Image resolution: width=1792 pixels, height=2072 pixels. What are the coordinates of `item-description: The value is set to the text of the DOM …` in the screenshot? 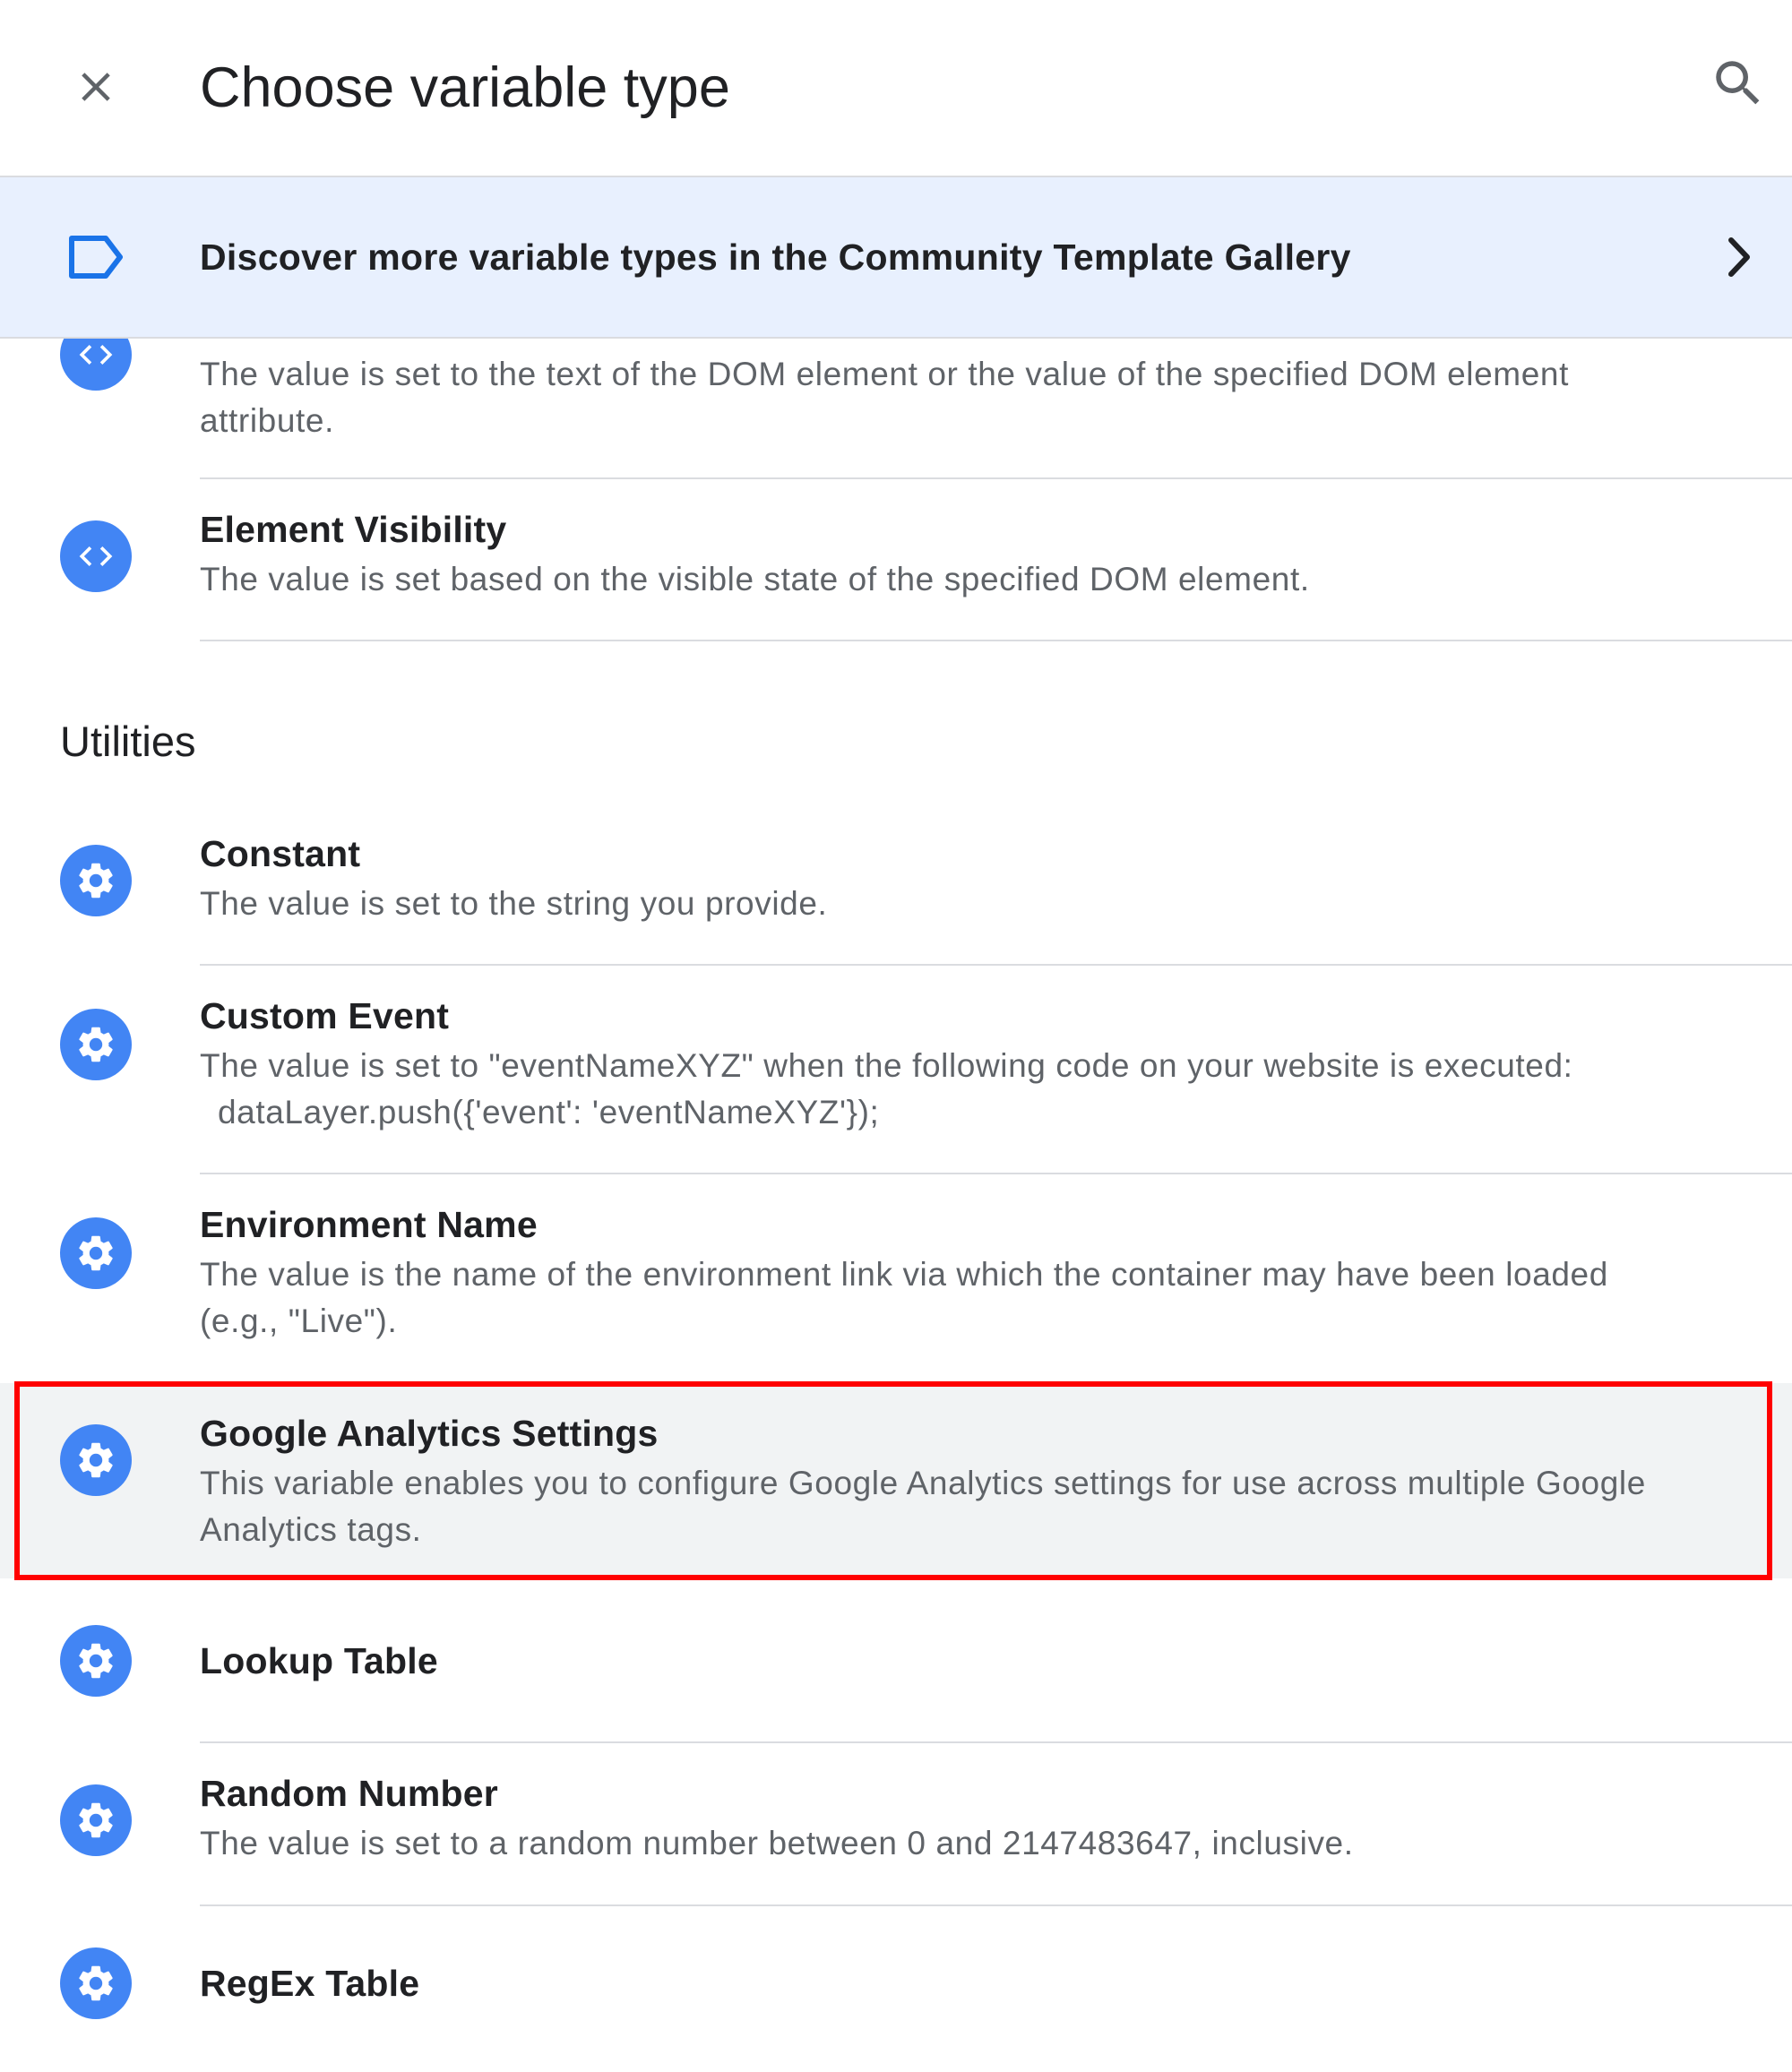 It's located at (884, 397).